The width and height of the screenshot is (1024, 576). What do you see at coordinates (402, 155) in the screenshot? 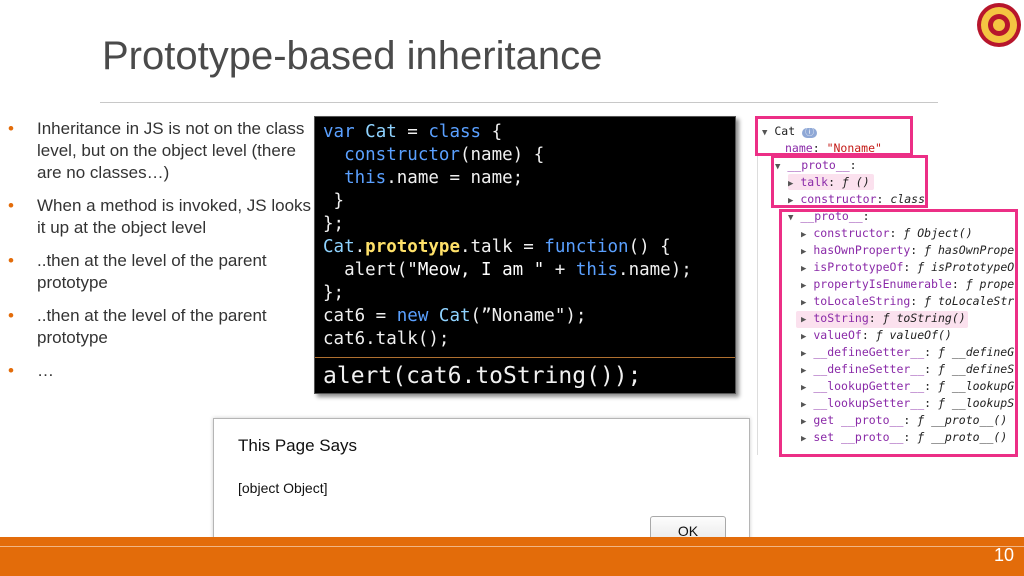
I see `code-token: constructor` at bounding box center [402, 155].